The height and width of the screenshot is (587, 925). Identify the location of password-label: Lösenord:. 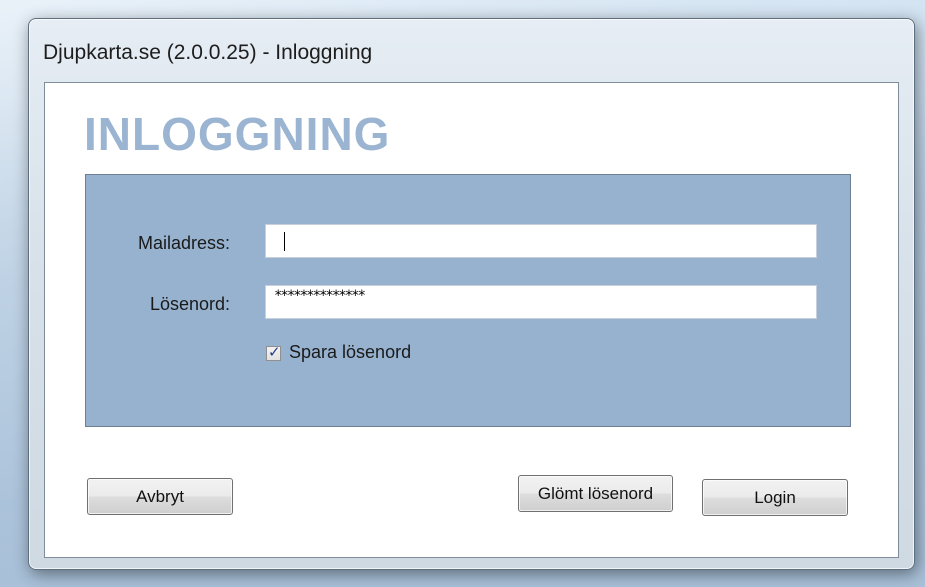
(189, 304).